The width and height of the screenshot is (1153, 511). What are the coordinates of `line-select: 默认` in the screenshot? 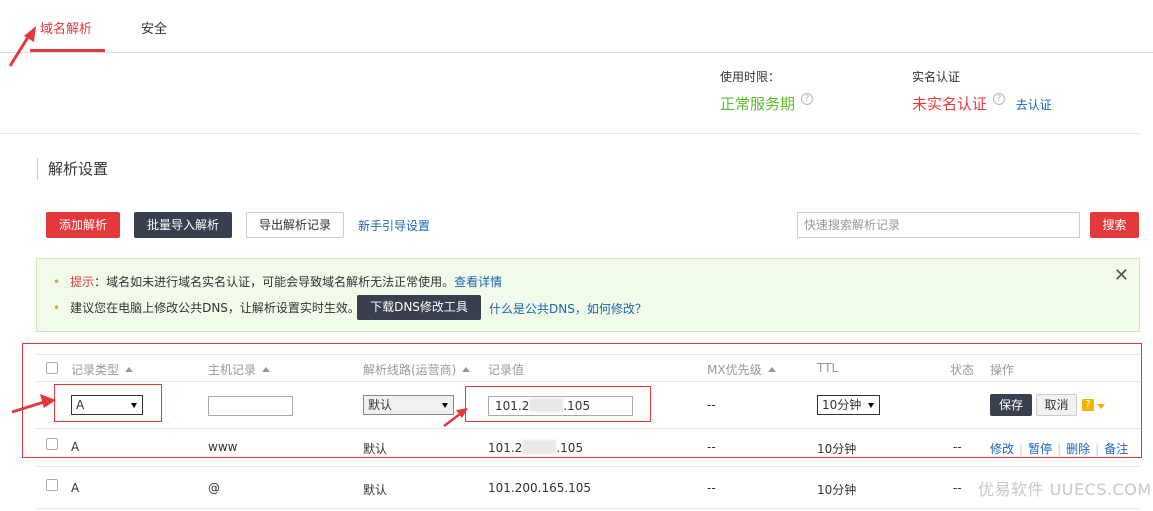 It's located at (408, 405).